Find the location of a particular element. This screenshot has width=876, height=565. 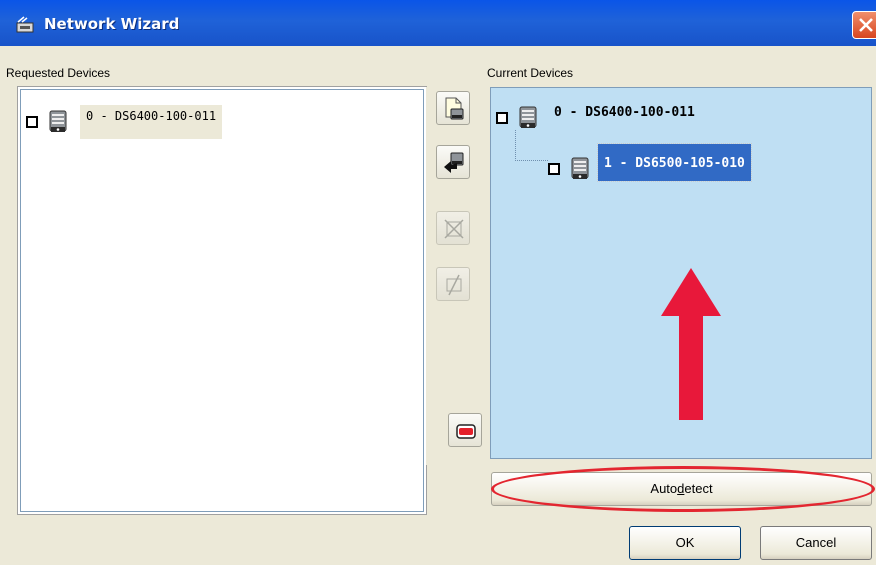

requested-devices-label: Requested Devices is located at coordinates (58, 73).